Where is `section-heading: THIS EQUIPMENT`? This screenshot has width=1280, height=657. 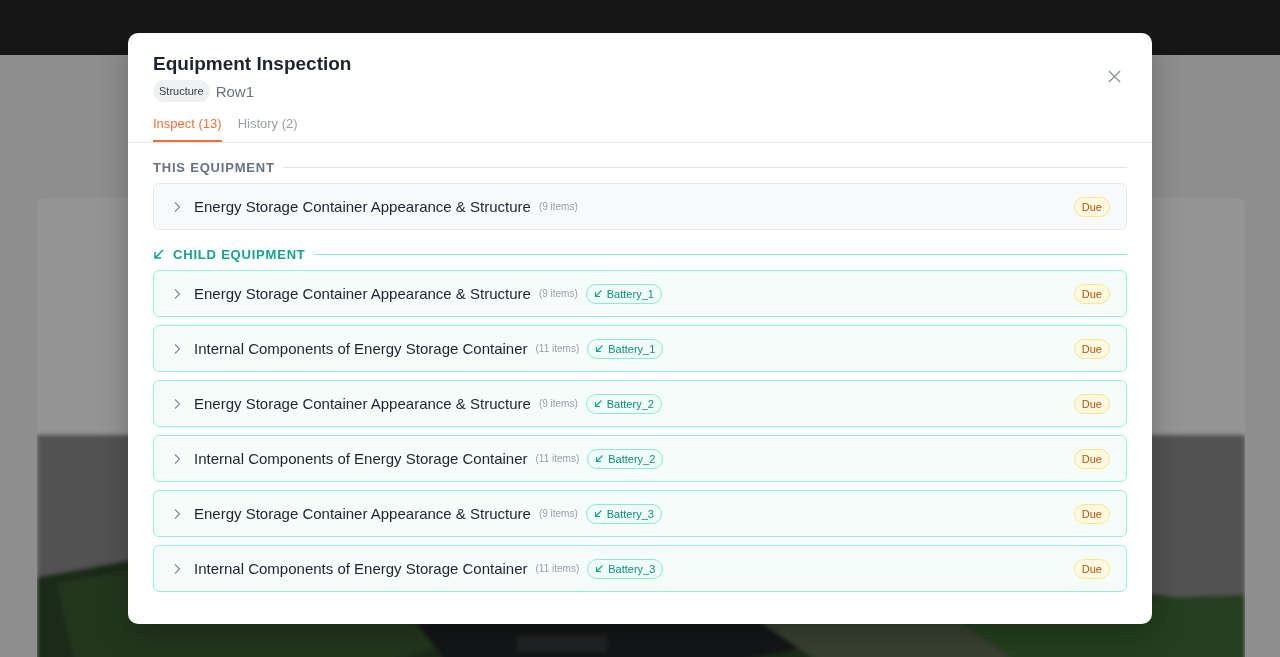
section-heading: THIS EQUIPMENT is located at coordinates (214, 167).